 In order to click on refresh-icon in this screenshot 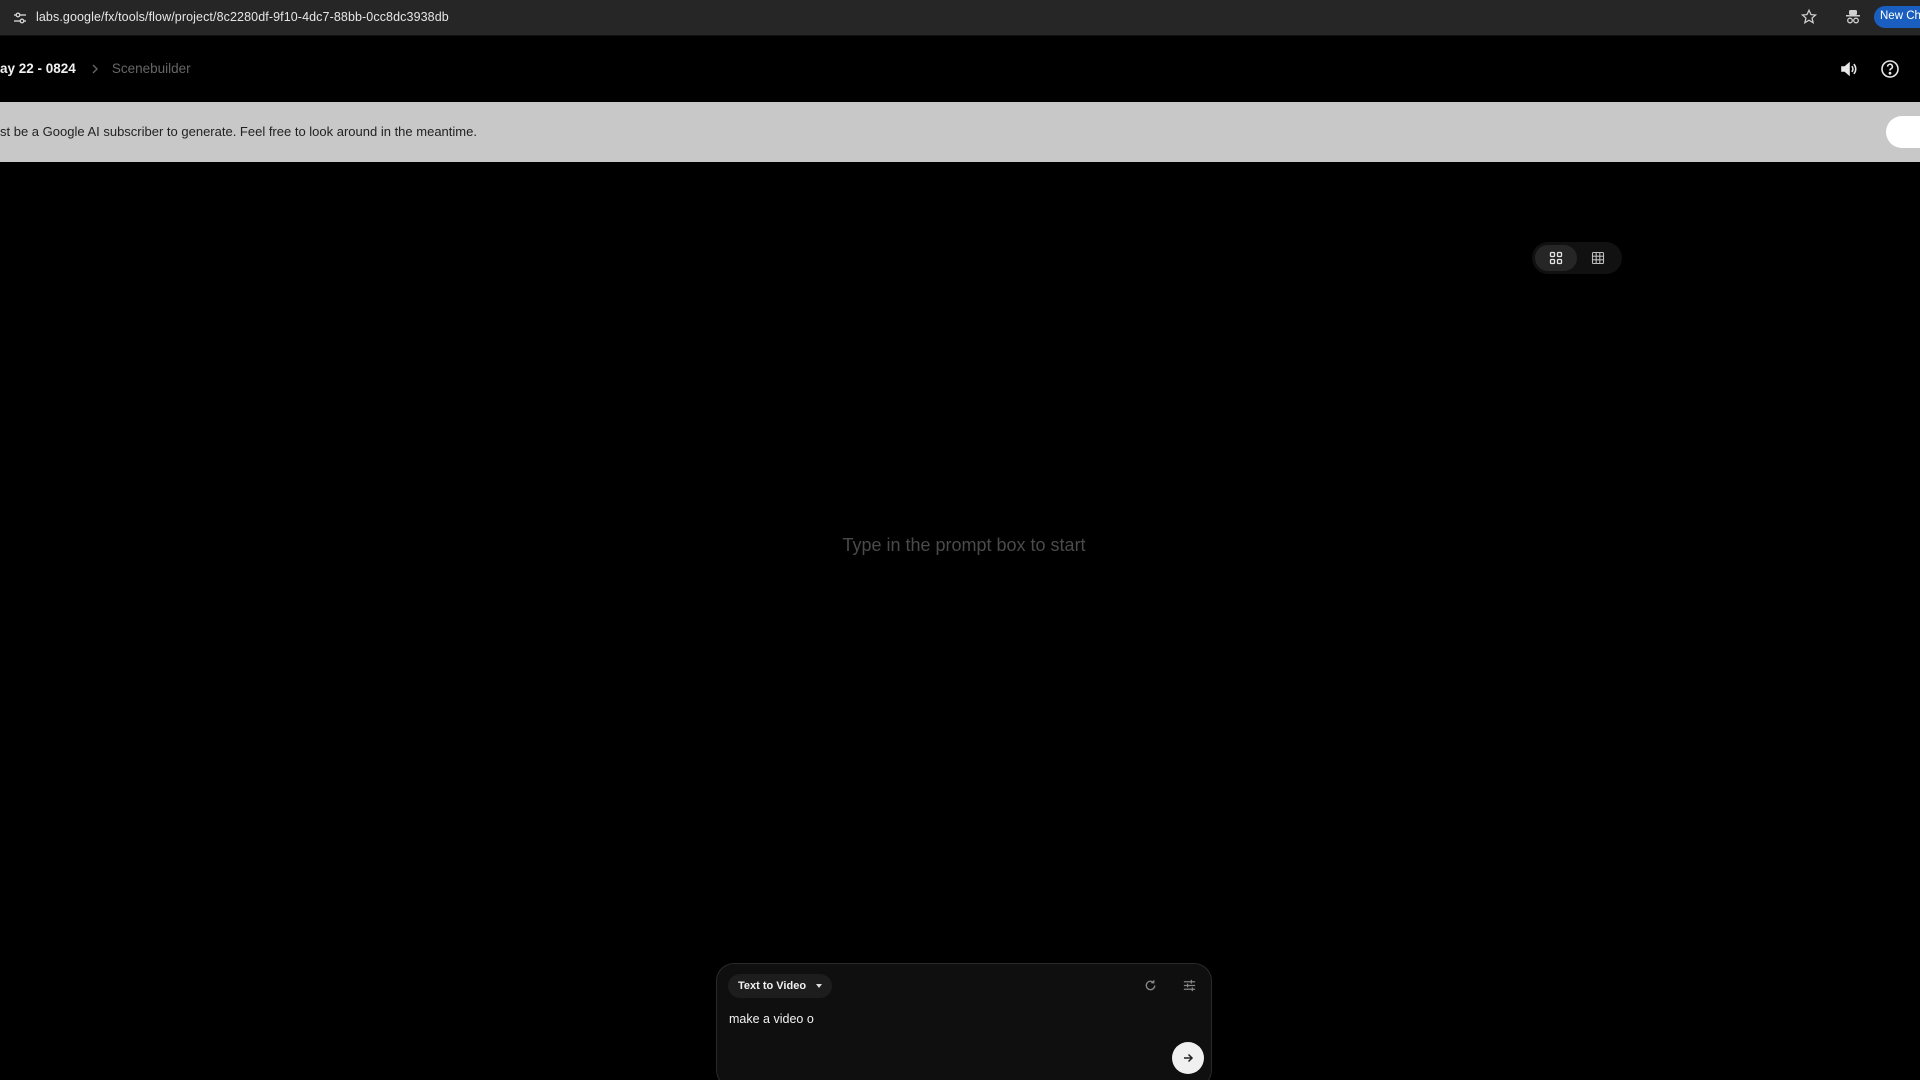, I will do `click(1150, 985)`.